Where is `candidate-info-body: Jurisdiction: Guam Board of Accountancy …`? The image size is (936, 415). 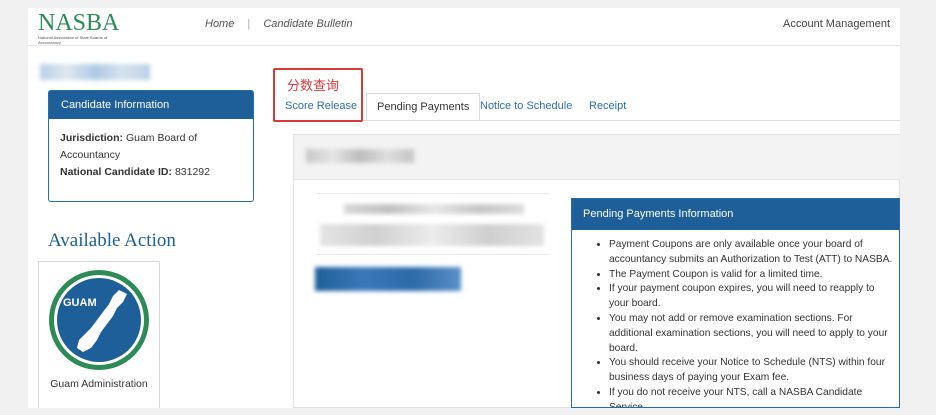 candidate-info-body: Jurisdiction: Guam Board of Accountancy … is located at coordinates (151, 155).